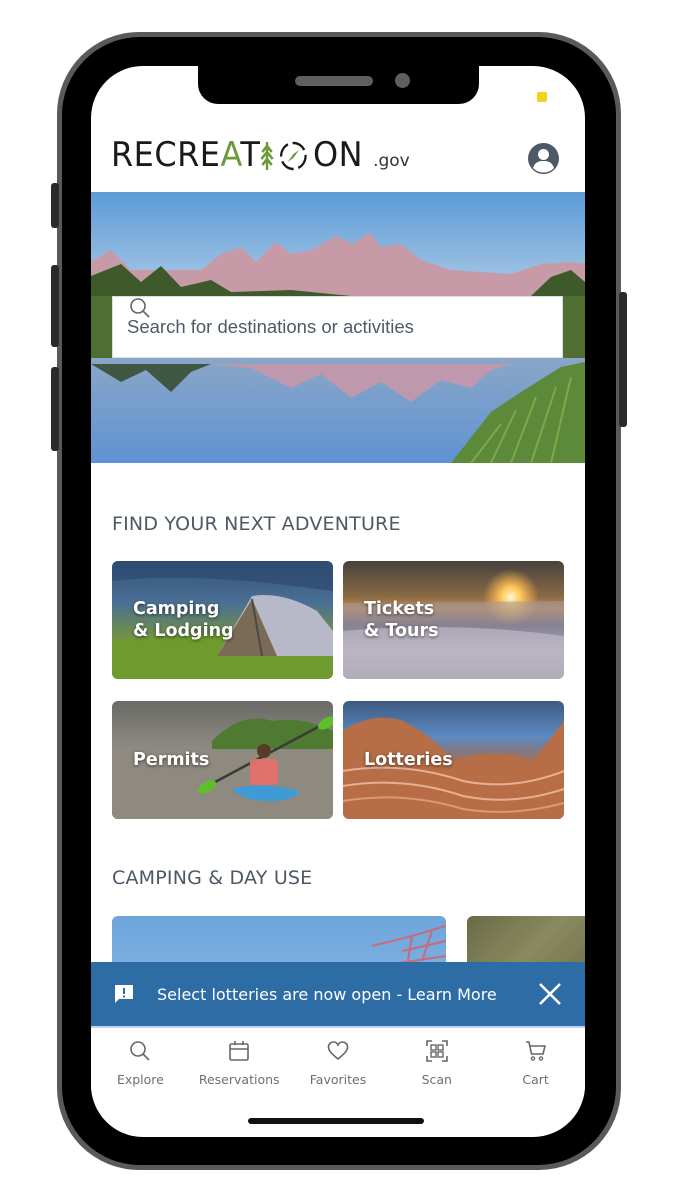 This screenshot has width=675, height=1200. Describe the element at coordinates (239, 1079) in the screenshot. I see `nav-label: Reservations` at that location.